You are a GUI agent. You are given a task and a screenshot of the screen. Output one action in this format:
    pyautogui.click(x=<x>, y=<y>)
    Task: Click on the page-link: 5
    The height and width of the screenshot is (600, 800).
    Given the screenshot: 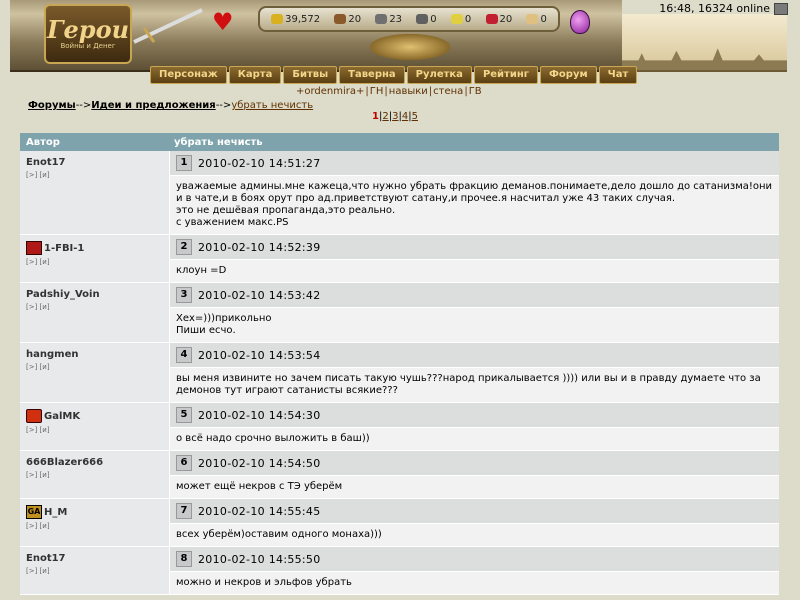 What is the action you would take?
    pyautogui.click(x=415, y=116)
    